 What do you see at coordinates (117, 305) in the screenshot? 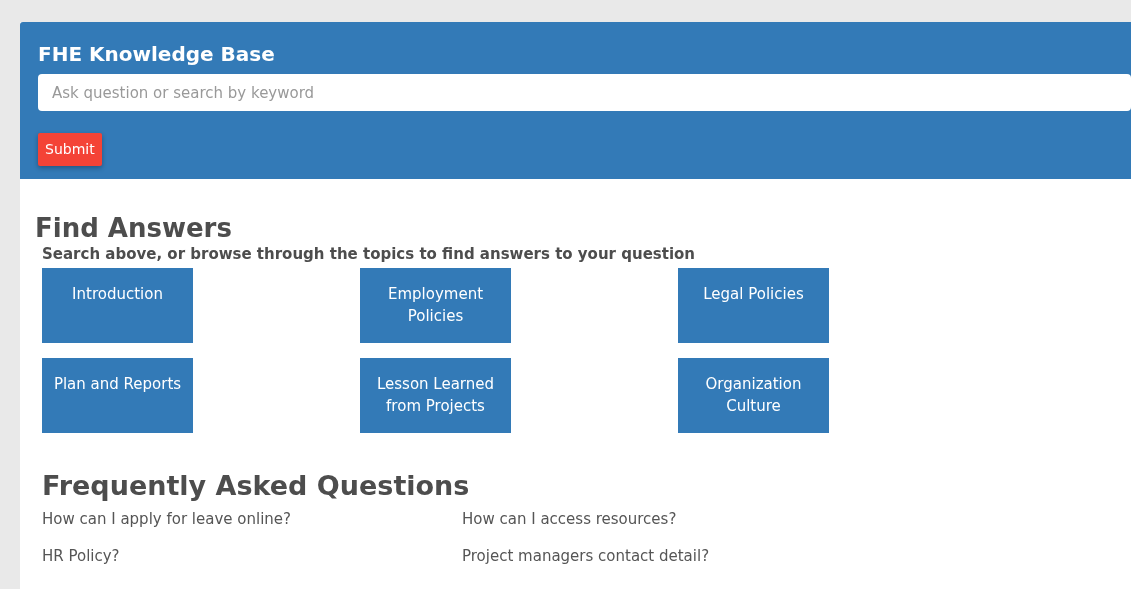
I see `topic-tile: Introduction` at bounding box center [117, 305].